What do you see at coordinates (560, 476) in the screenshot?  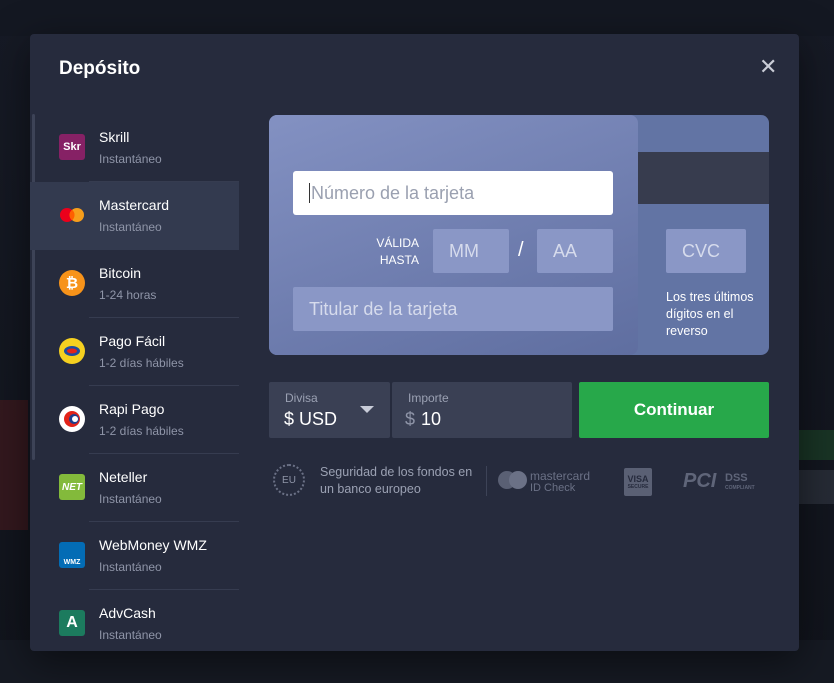 I see `mastercard-logo-text: mastercard` at bounding box center [560, 476].